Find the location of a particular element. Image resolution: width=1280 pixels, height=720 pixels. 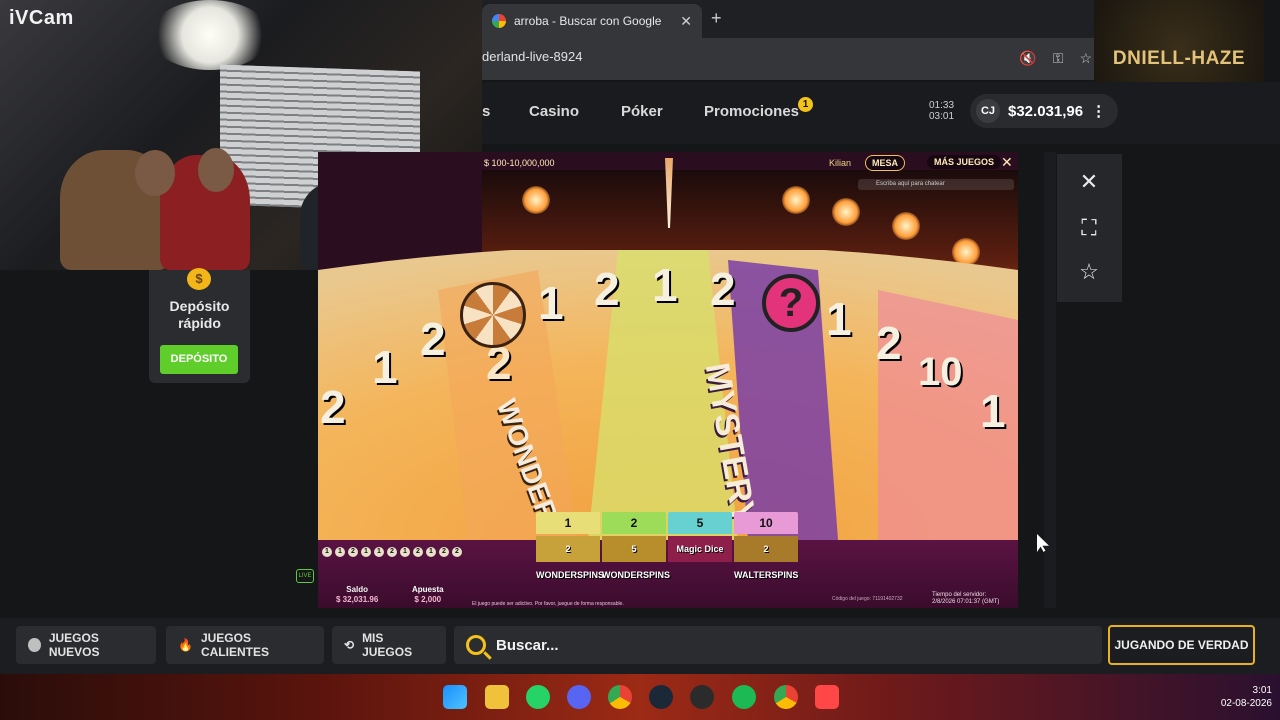

server-time-label: Tiempo del servidor: is located at coordinates (959, 595).